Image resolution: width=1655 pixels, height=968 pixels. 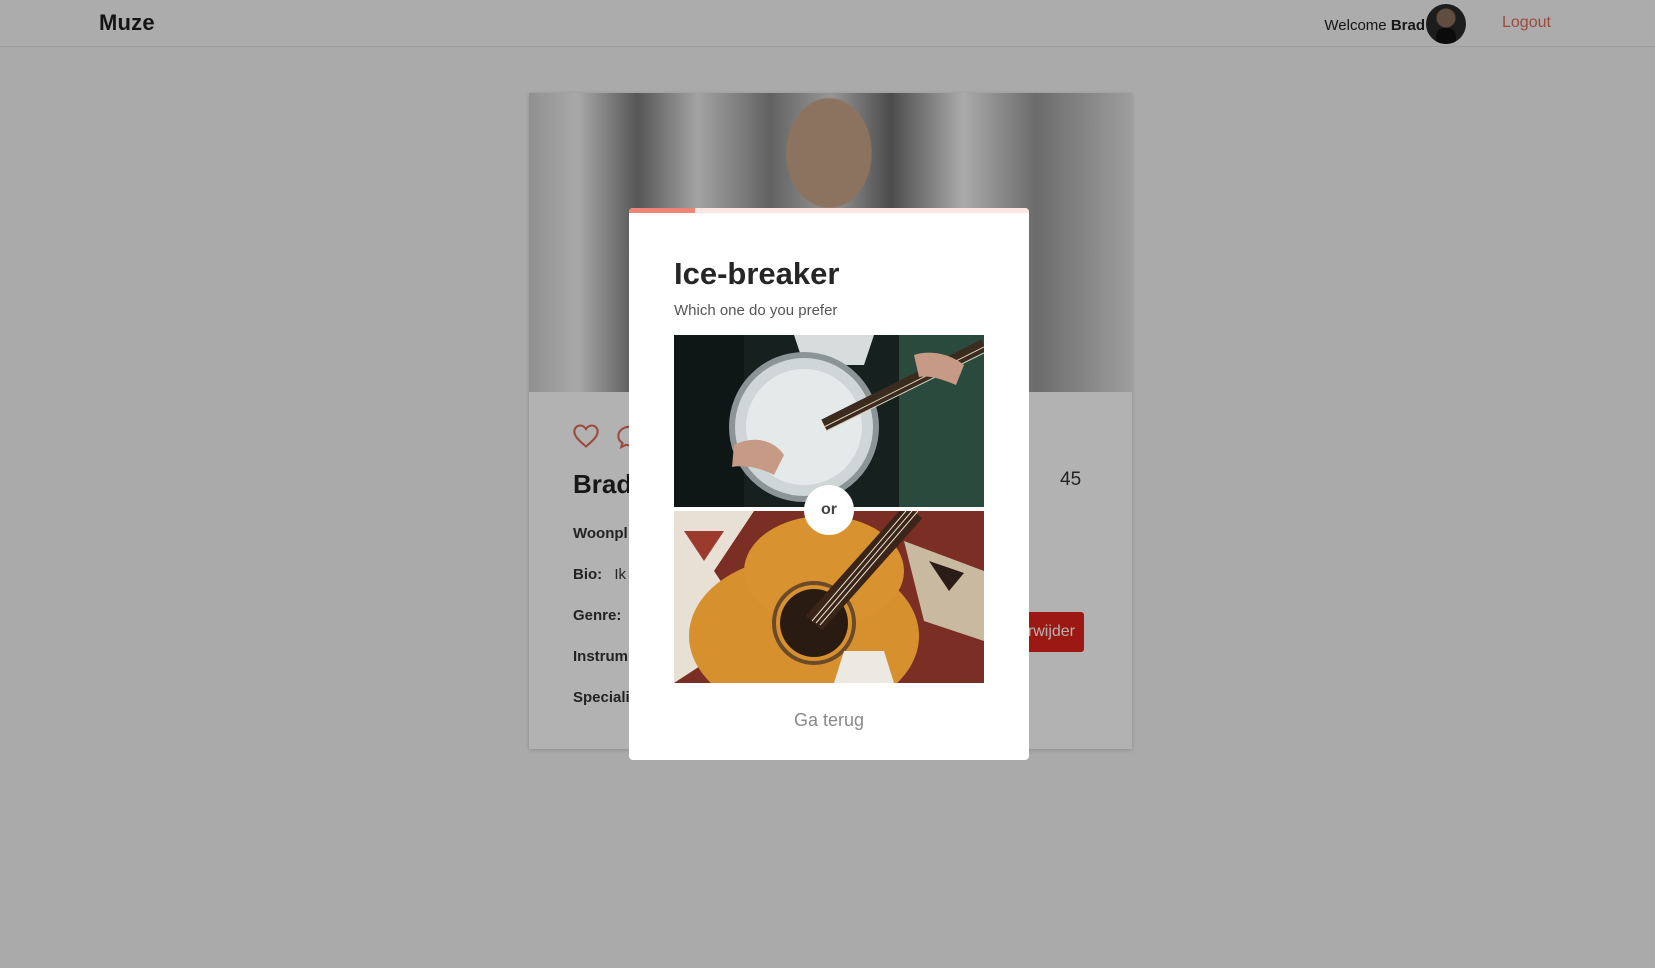 I want to click on go-back-button: Ga terug, so click(x=829, y=720).